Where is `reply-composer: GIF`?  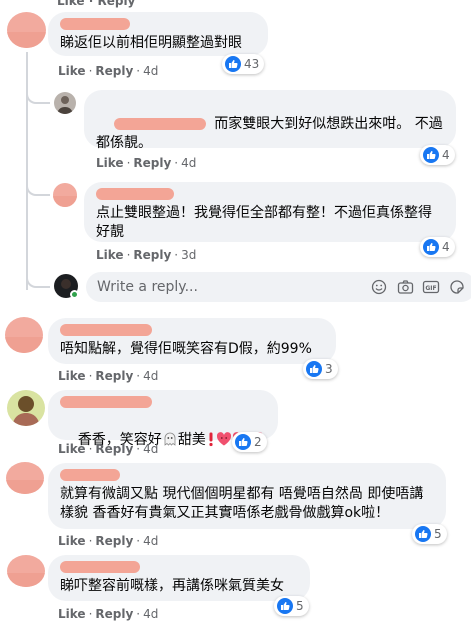
reply-composer: GIF is located at coordinates (278, 287).